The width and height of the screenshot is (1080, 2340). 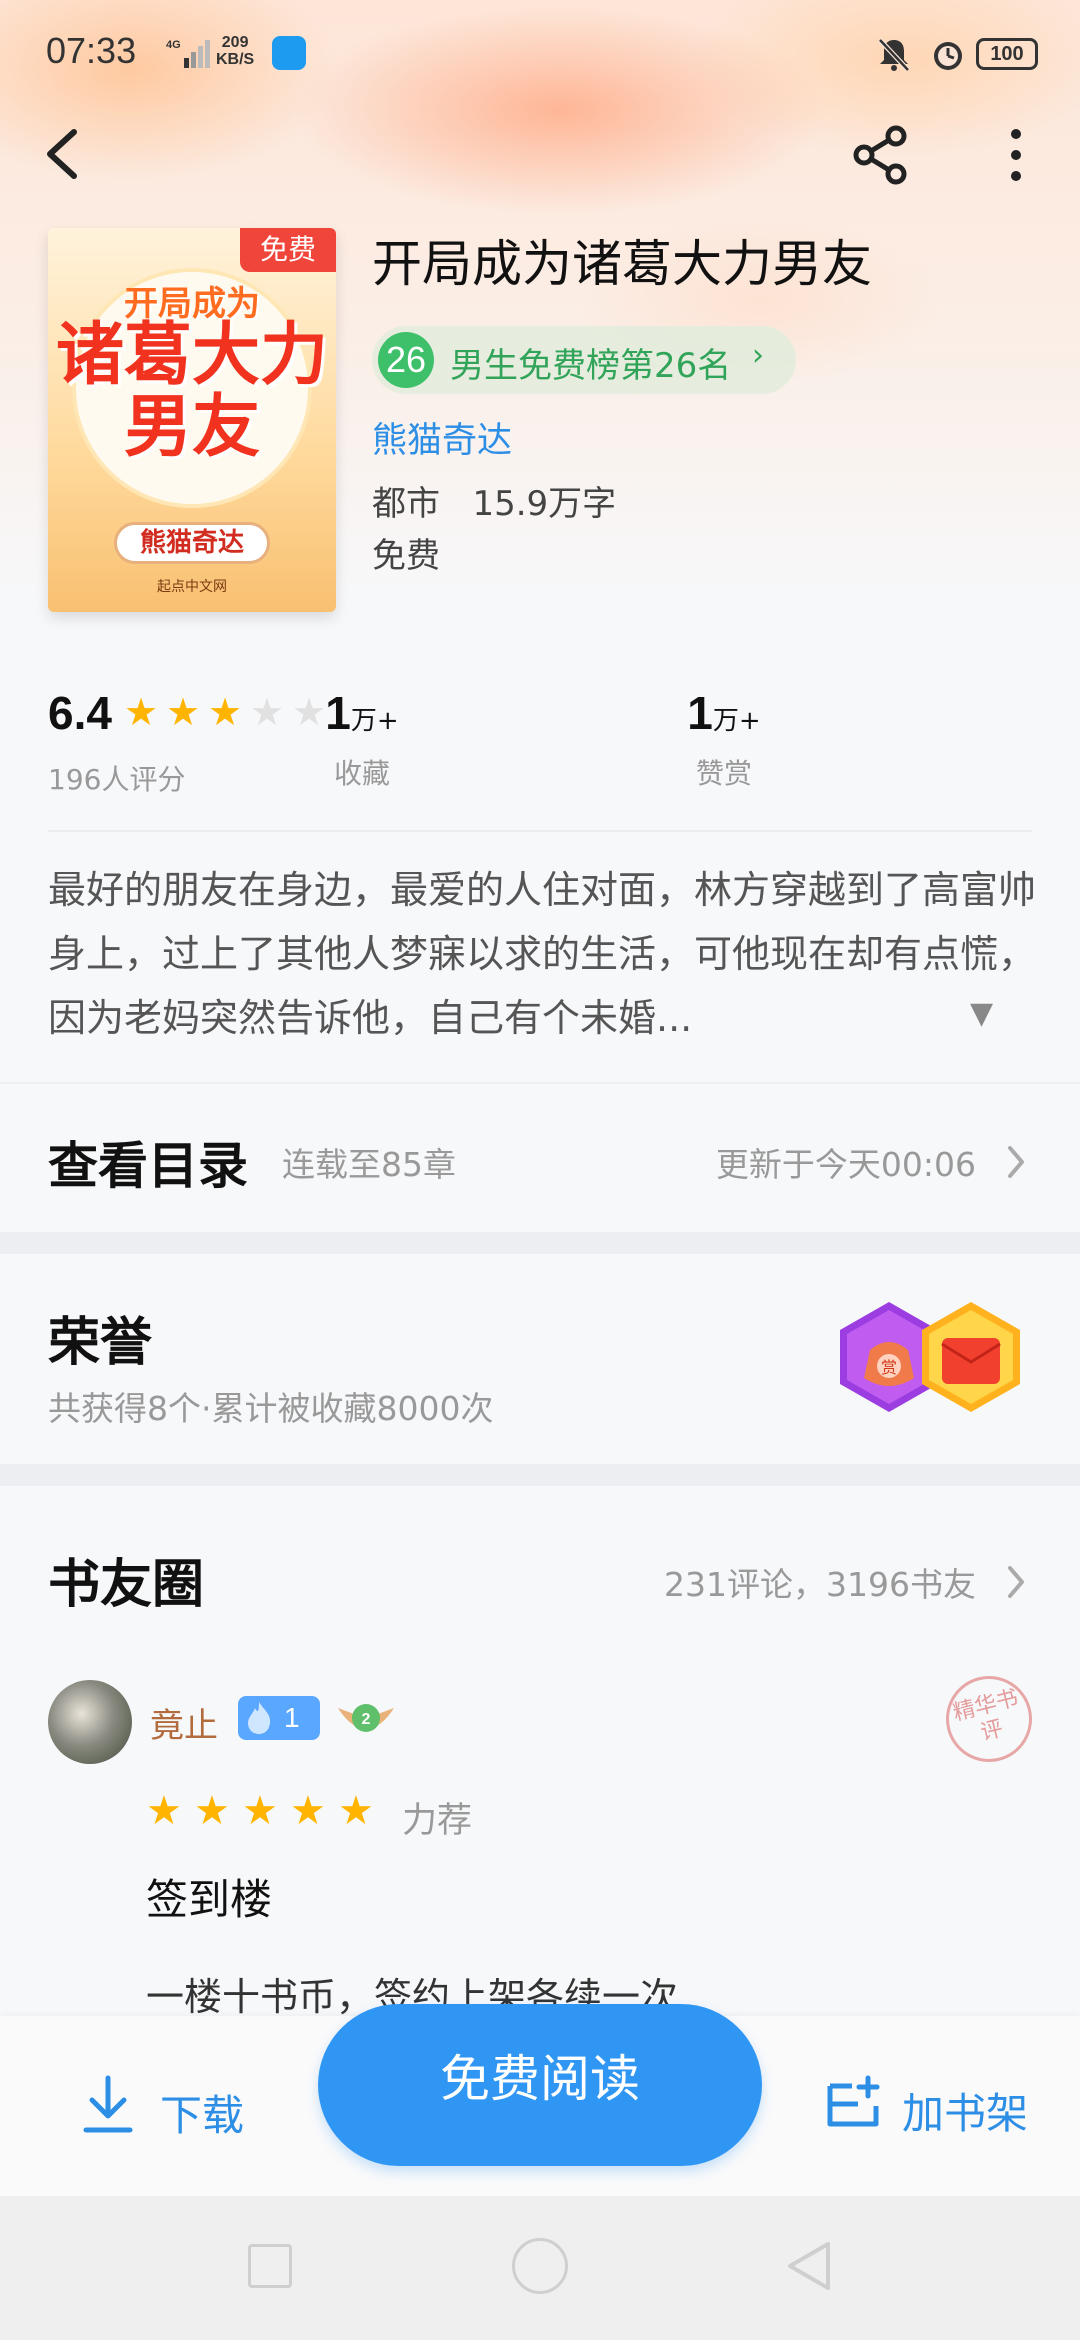 What do you see at coordinates (971, 1357) in the screenshot?
I see `red-envelope-badge-icon` at bounding box center [971, 1357].